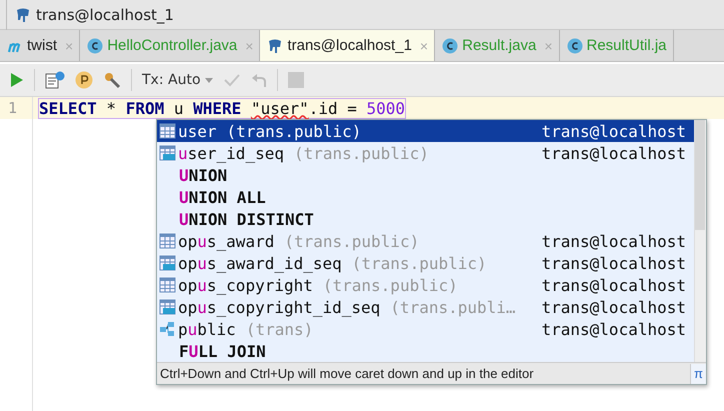 This screenshot has height=411, width=724. Describe the element at coordinates (177, 80) in the screenshot. I see `transaction-dropdown: Tx: Auto` at that location.